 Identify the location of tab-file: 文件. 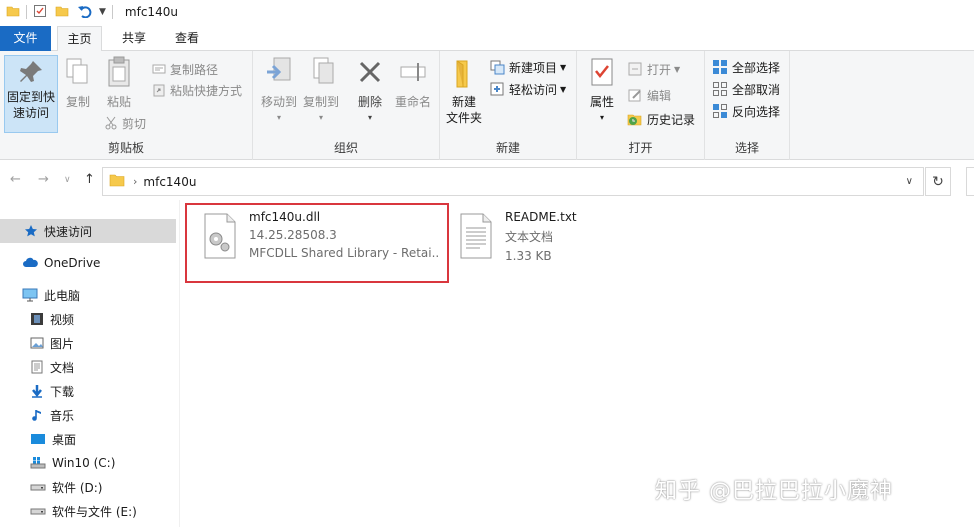
(25, 38).